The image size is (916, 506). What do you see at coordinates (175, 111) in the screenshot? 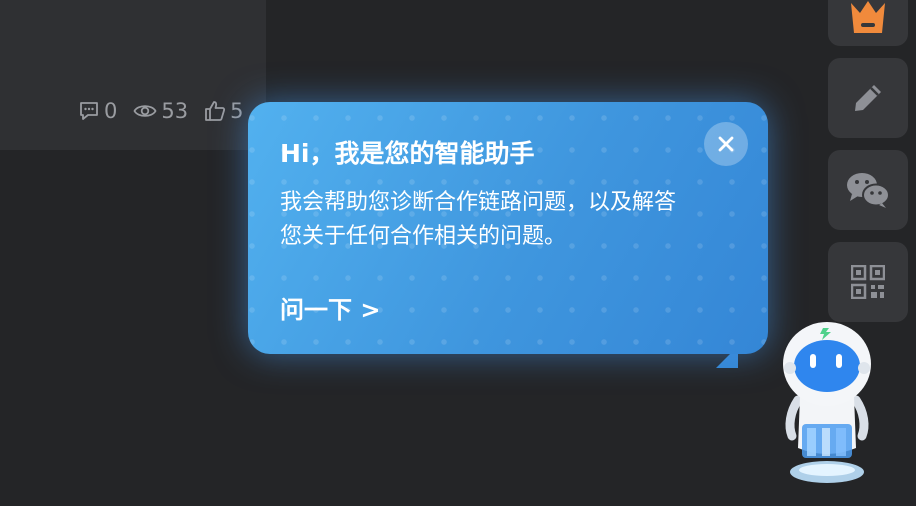
I see `views-count: 53` at bounding box center [175, 111].